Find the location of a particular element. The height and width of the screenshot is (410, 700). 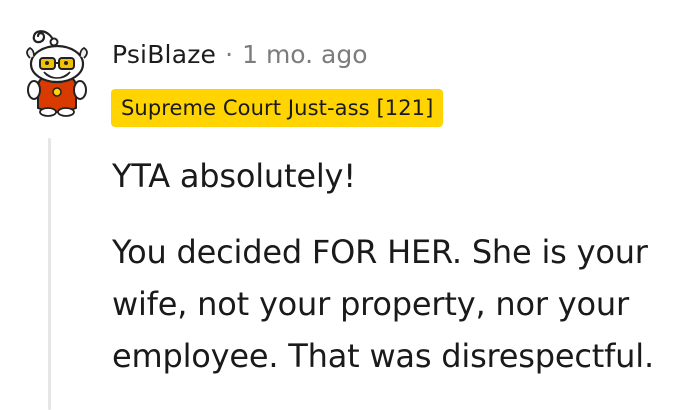

thread-collapse-line is located at coordinates (49, 274).